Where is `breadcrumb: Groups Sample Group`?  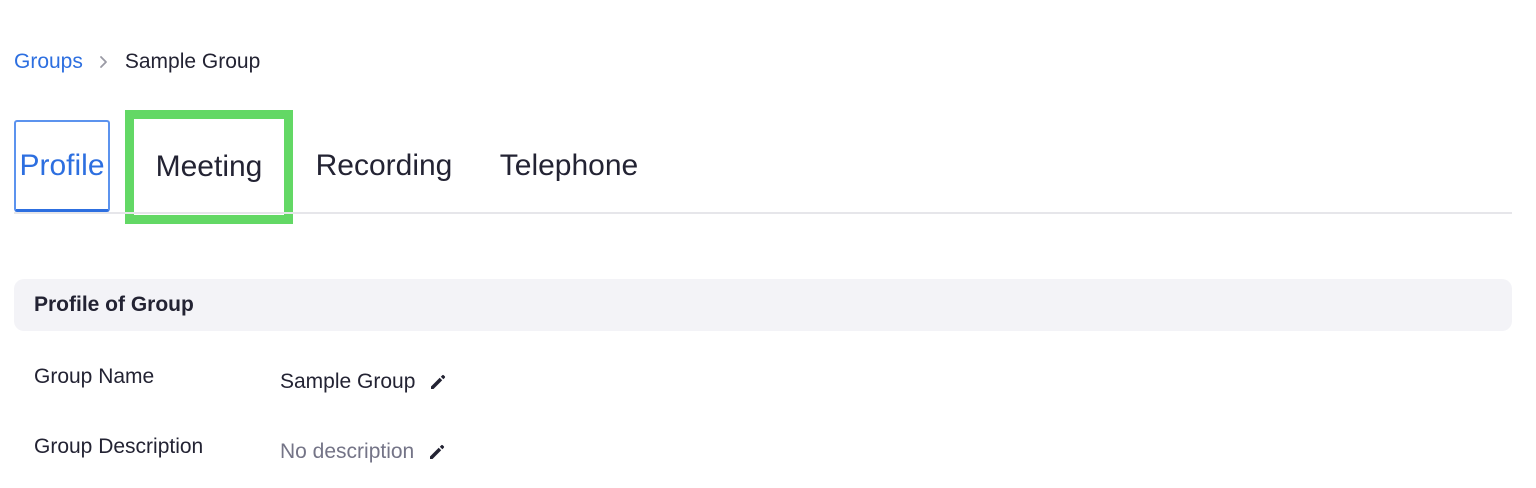 breadcrumb: Groups Sample Group is located at coordinates (137, 62).